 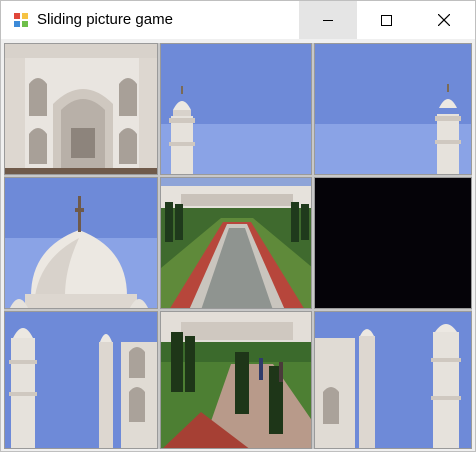 I want to click on minimize-button, so click(x=328, y=20).